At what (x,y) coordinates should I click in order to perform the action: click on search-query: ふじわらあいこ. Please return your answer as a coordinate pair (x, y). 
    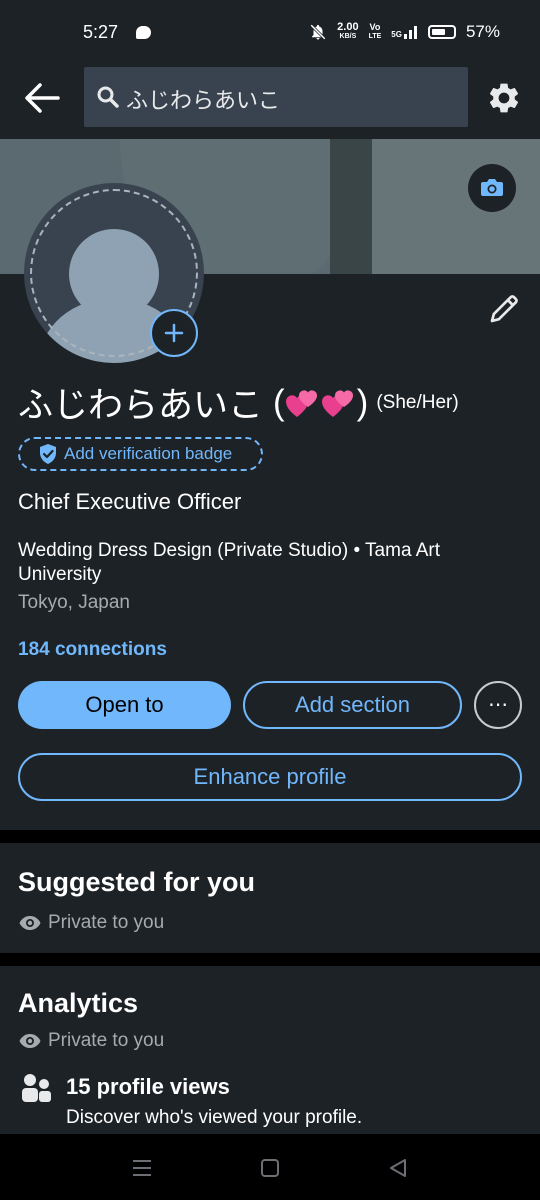
    Looking at the image, I should click on (203, 100).